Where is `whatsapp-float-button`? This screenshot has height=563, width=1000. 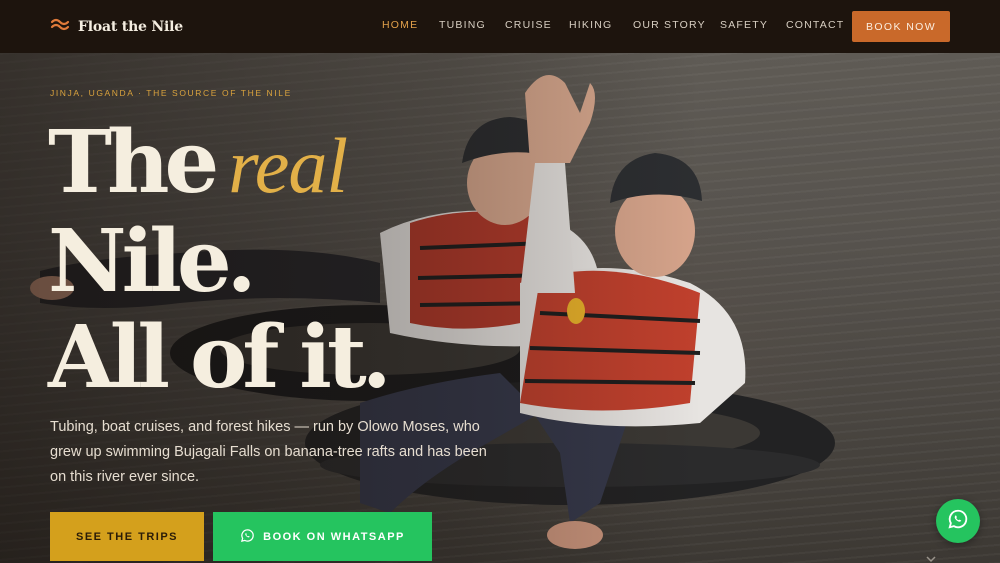
whatsapp-float-button is located at coordinates (958, 521).